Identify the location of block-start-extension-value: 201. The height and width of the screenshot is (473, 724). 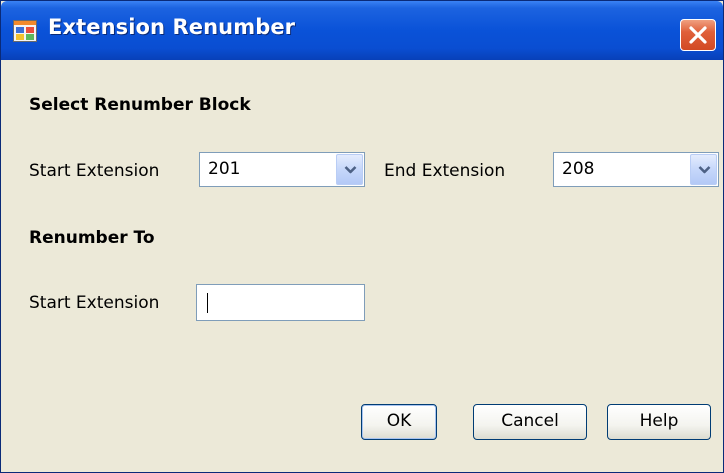
(224, 169).